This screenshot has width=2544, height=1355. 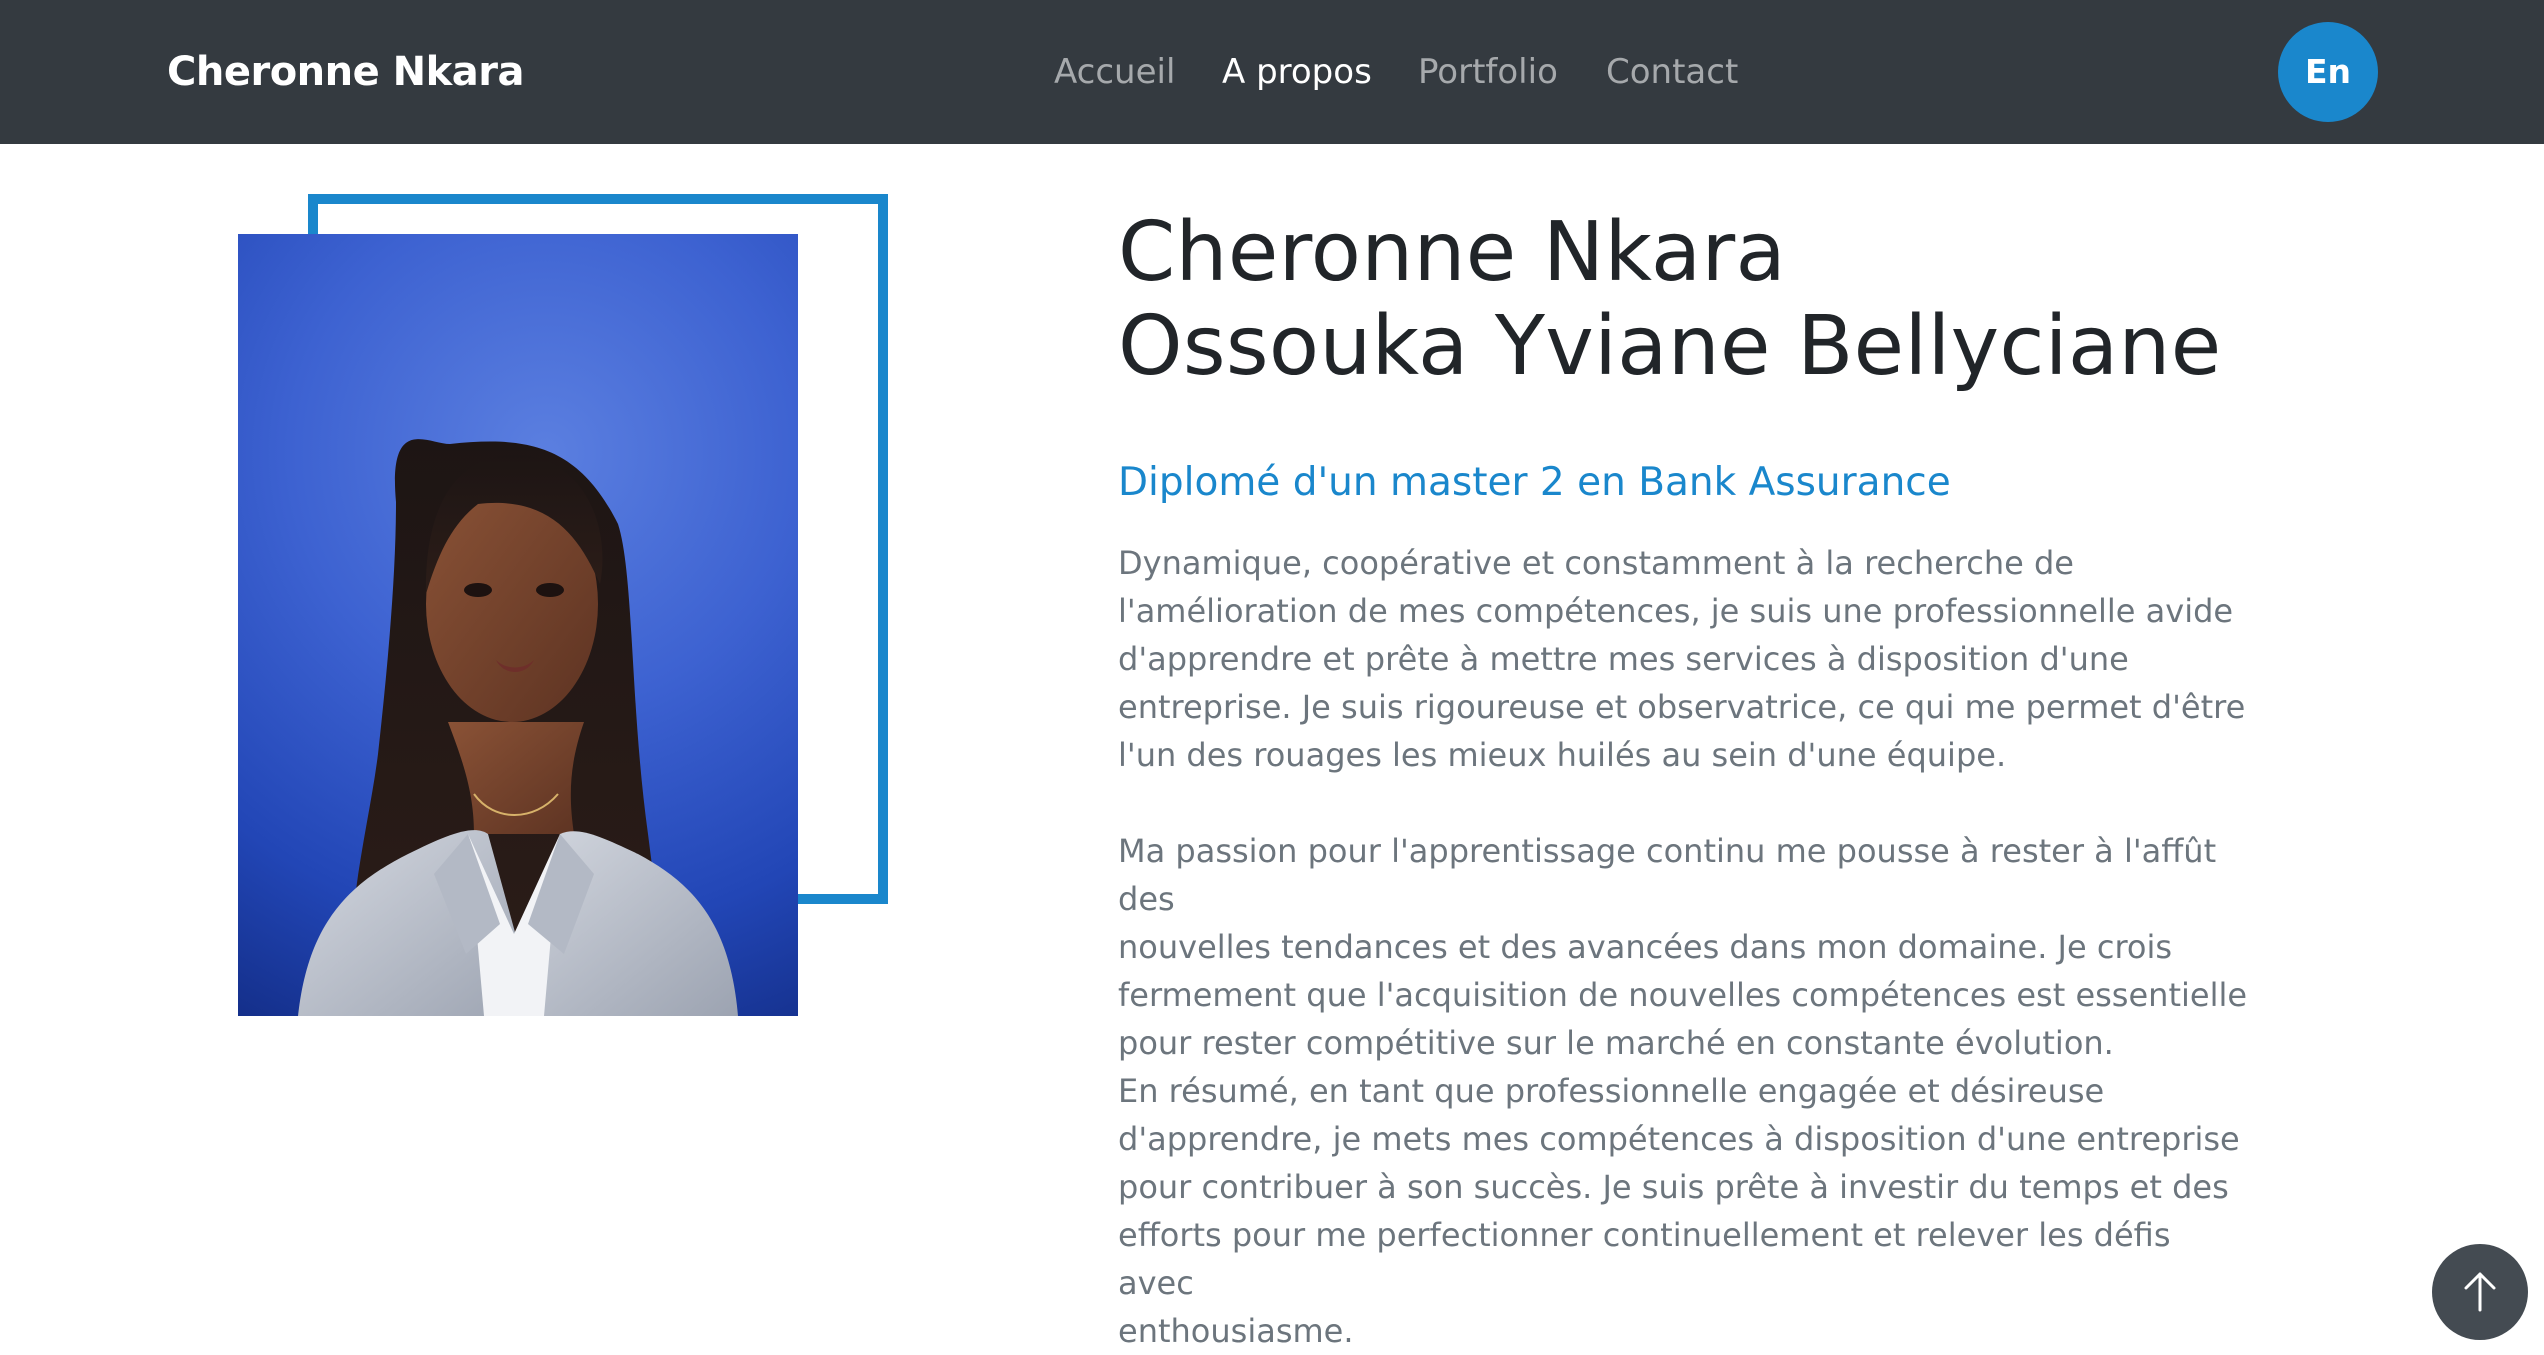 I want to click on nav-link-accueil: Accueil, so click(x=1114, y=72).